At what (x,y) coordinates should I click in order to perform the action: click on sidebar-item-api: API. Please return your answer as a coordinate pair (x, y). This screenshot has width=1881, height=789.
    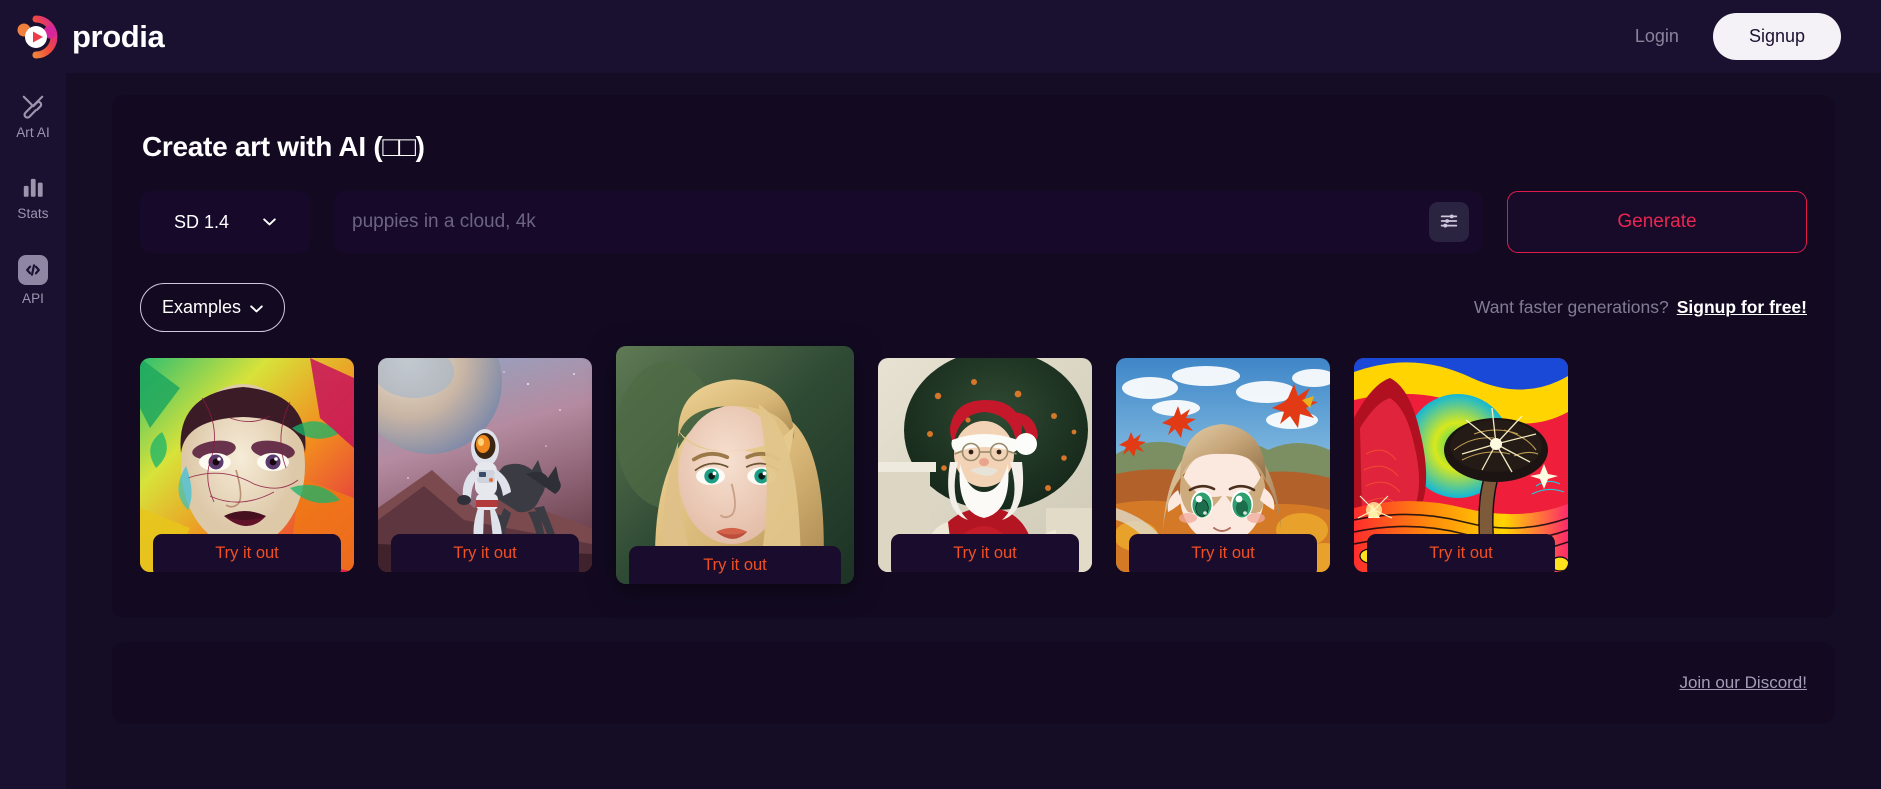
    Looking at the image, I should click on (33, 280).